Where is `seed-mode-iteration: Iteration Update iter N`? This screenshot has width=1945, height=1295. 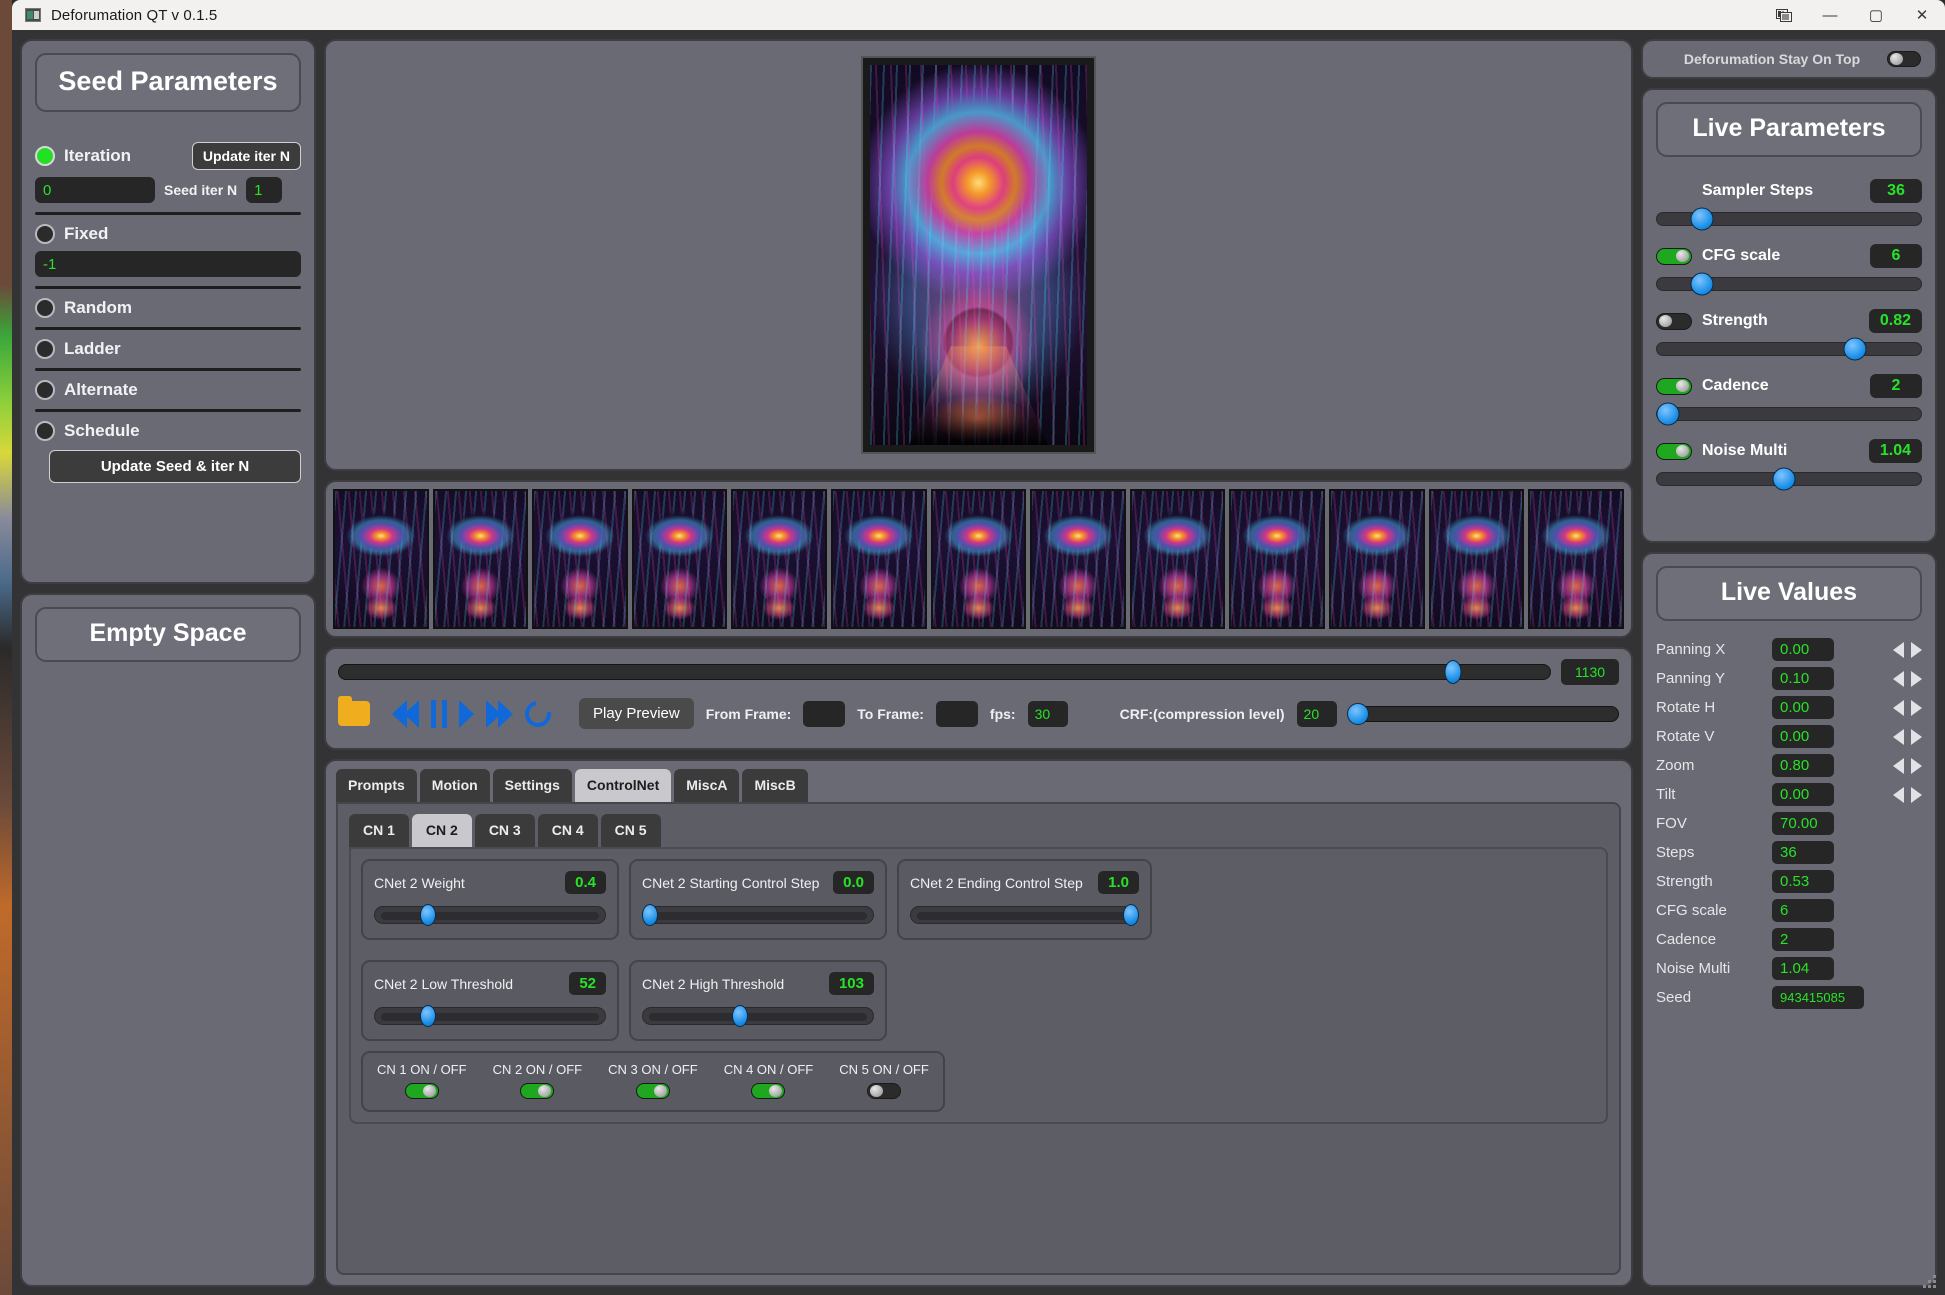 seed-mode-iteration: Iteration Update iter N is located at coordinates (168, 156).